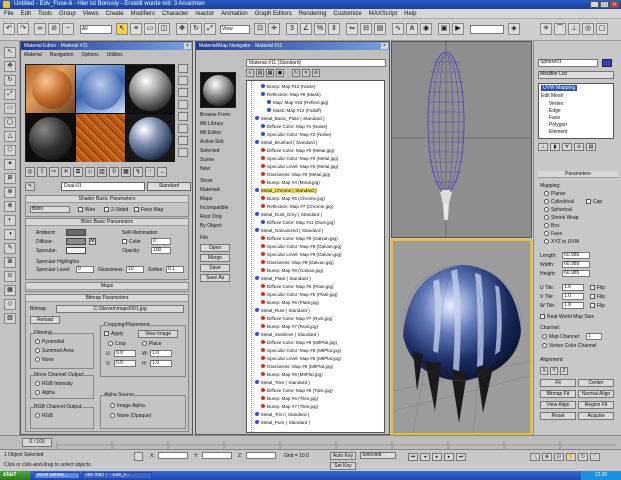  Describe the element at coordinates (107, 222) in the screenshot. I see `blinn-basic-rollout-header: Blinn Basic Parameters` at that location.